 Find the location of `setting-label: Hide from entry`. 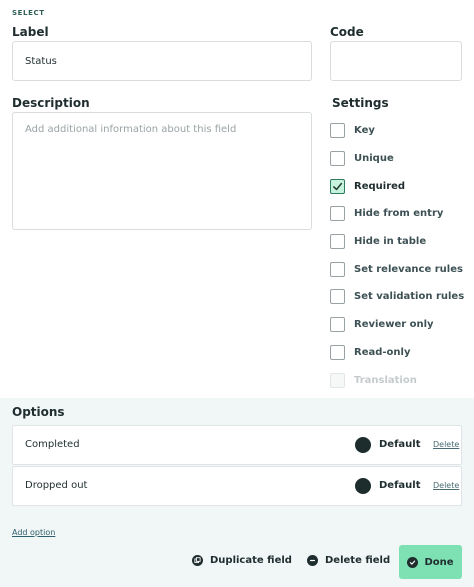

setting-label: Hide from entry is located at coordinates (399, 214).